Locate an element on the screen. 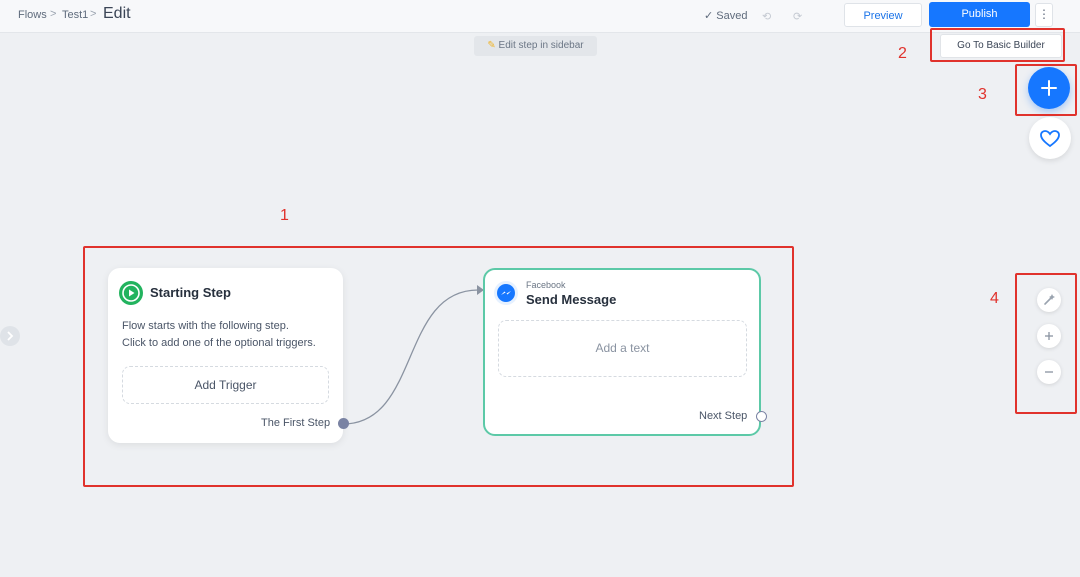 This screenshot has height=577, width=1080. annotation-label-2: 2 is located at coordinates (902, 53).